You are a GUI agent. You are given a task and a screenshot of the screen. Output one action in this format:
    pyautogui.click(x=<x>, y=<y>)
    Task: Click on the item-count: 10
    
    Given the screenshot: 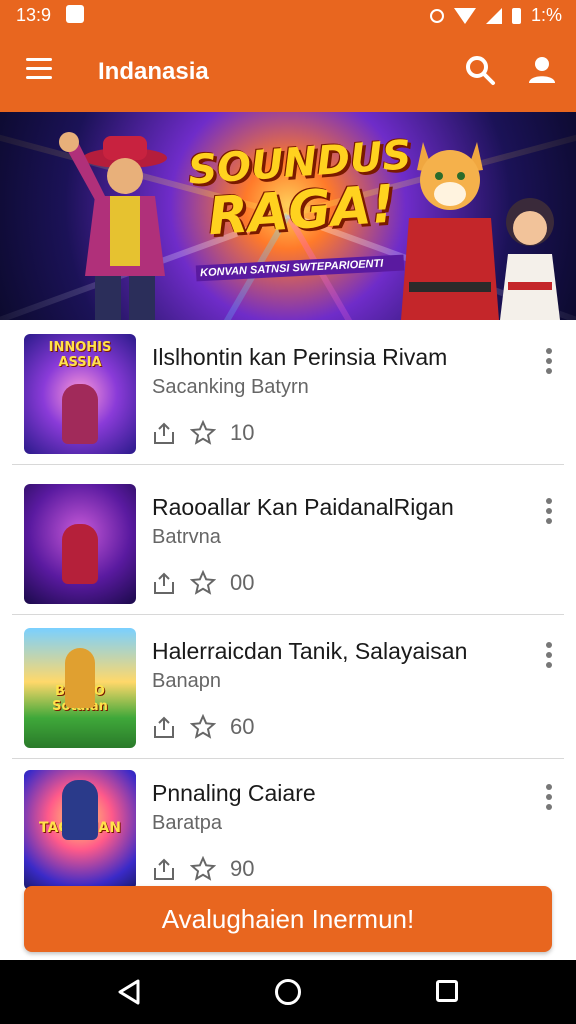 What is the action you would take?
    pyautogui.click(x=242, y=432)
    